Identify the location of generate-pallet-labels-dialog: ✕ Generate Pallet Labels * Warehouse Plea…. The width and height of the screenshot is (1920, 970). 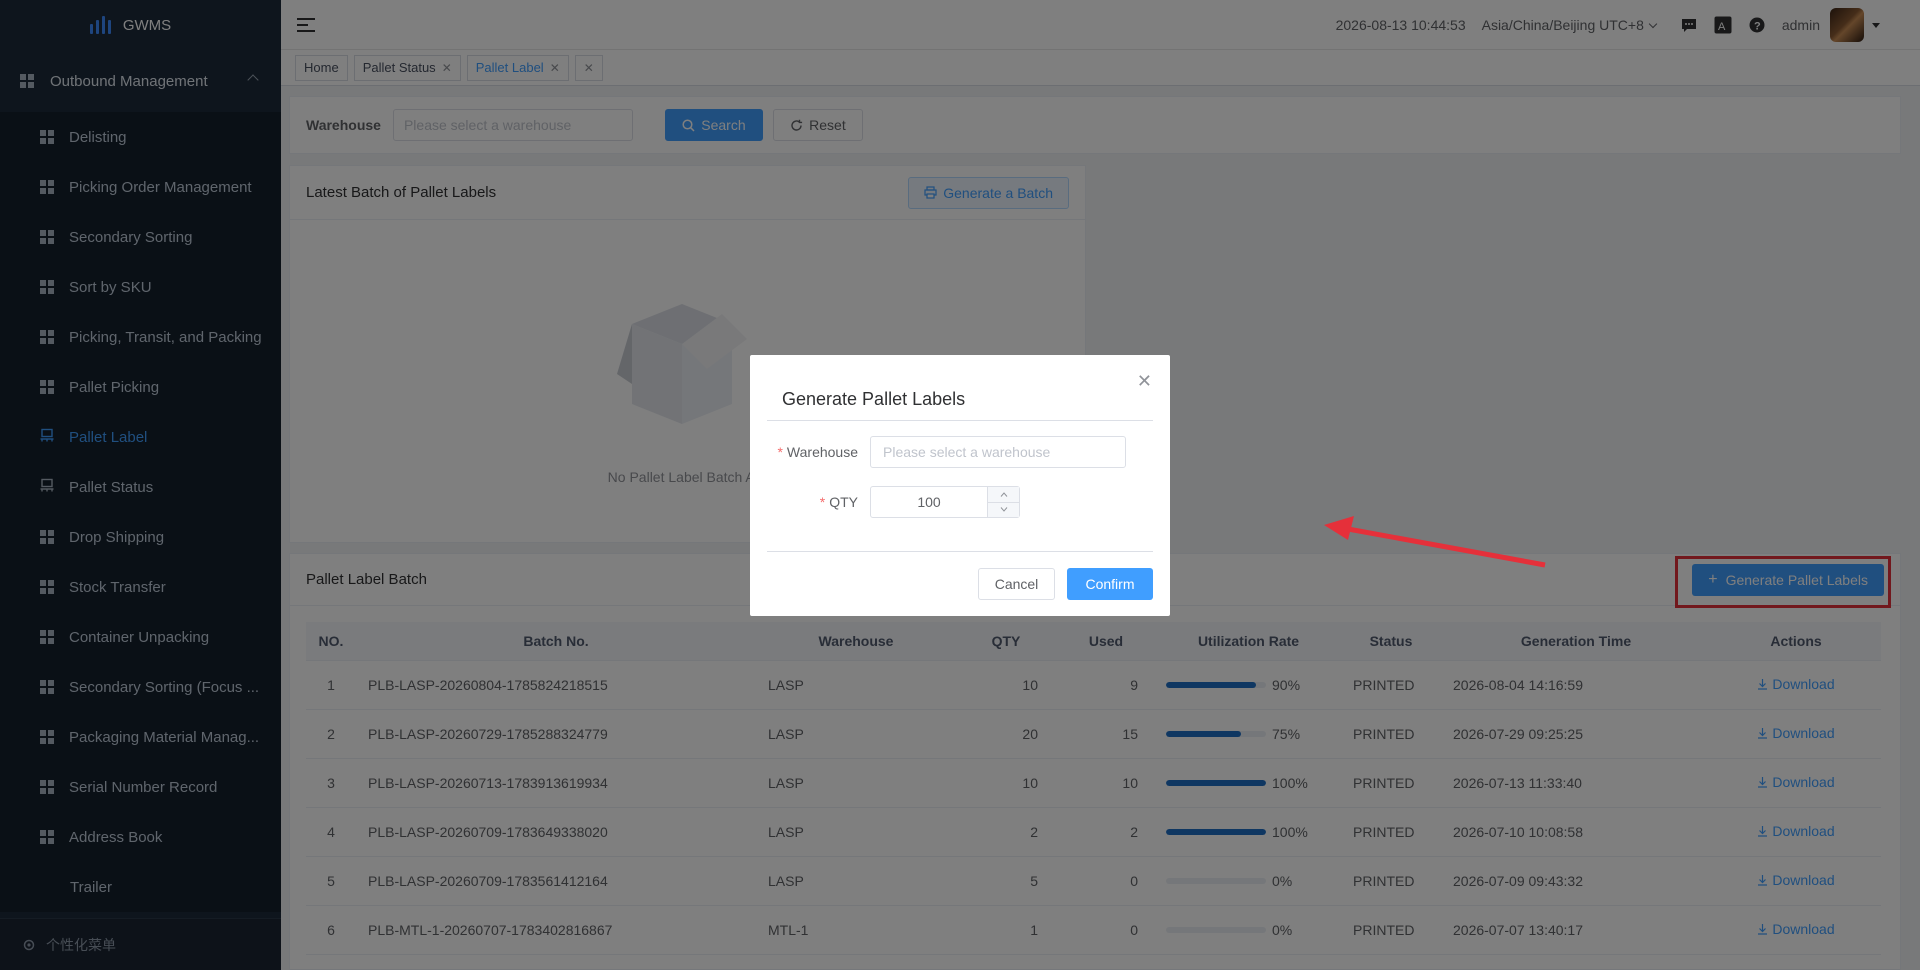
(960, 485).